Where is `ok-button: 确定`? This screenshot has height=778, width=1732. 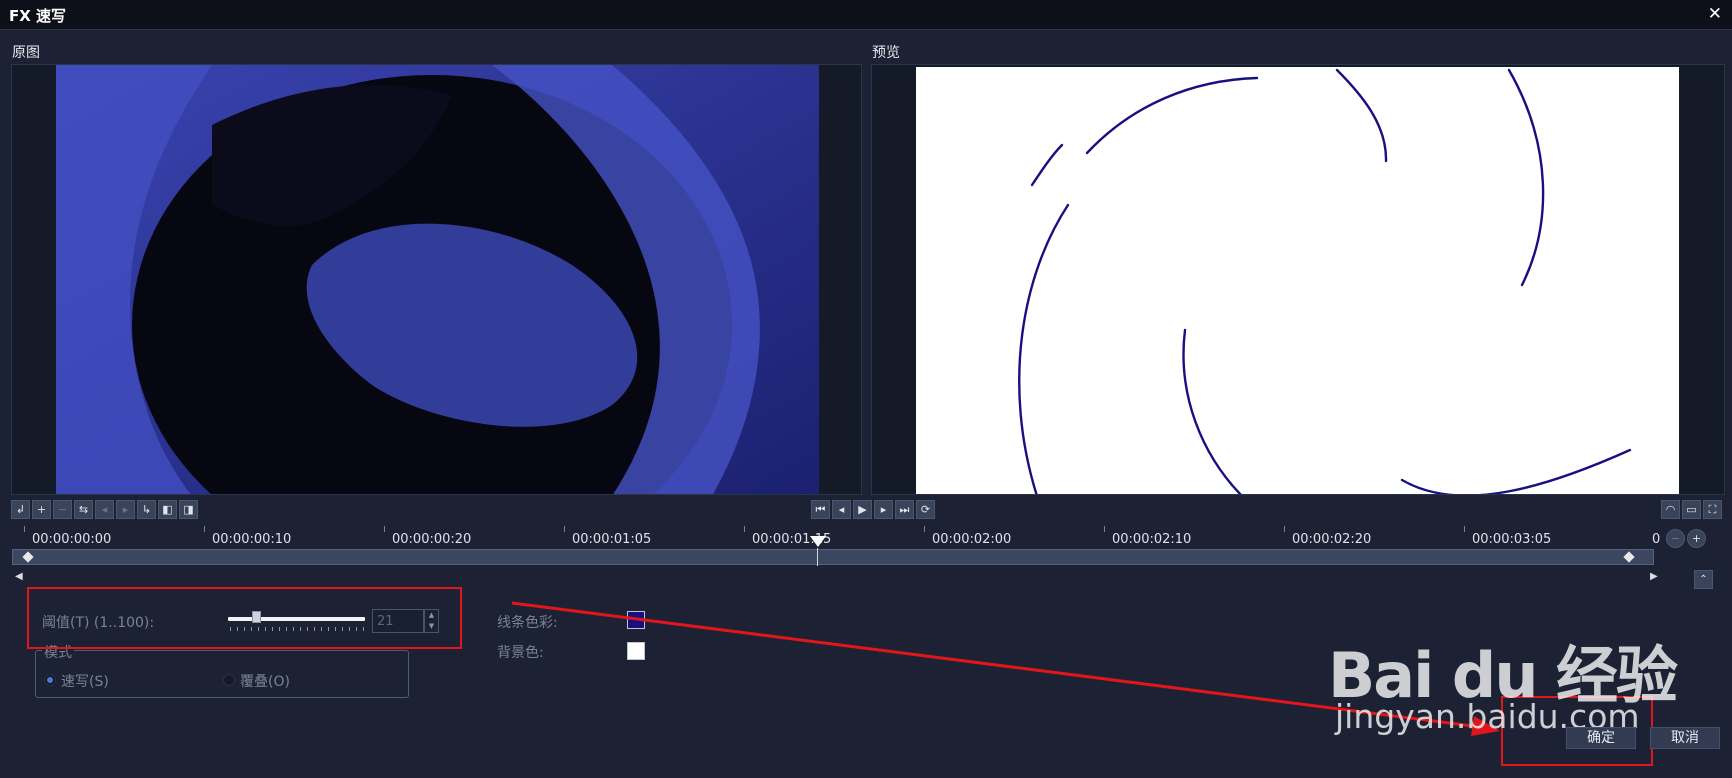 ok-button: 确定 is located at coordinates (1601, 738).